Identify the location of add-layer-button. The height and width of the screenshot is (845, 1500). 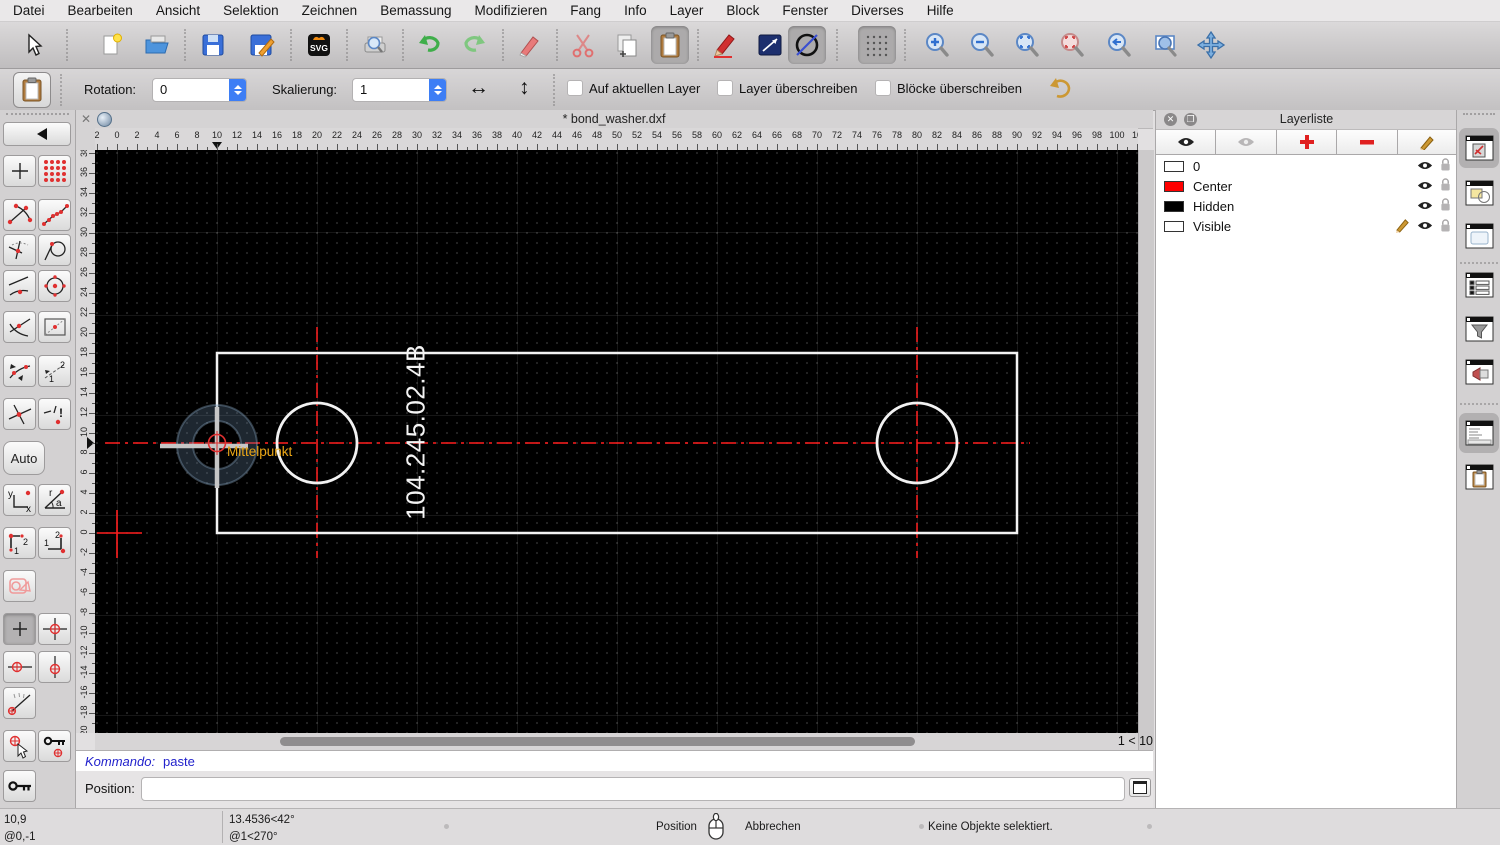
(1307, 142).